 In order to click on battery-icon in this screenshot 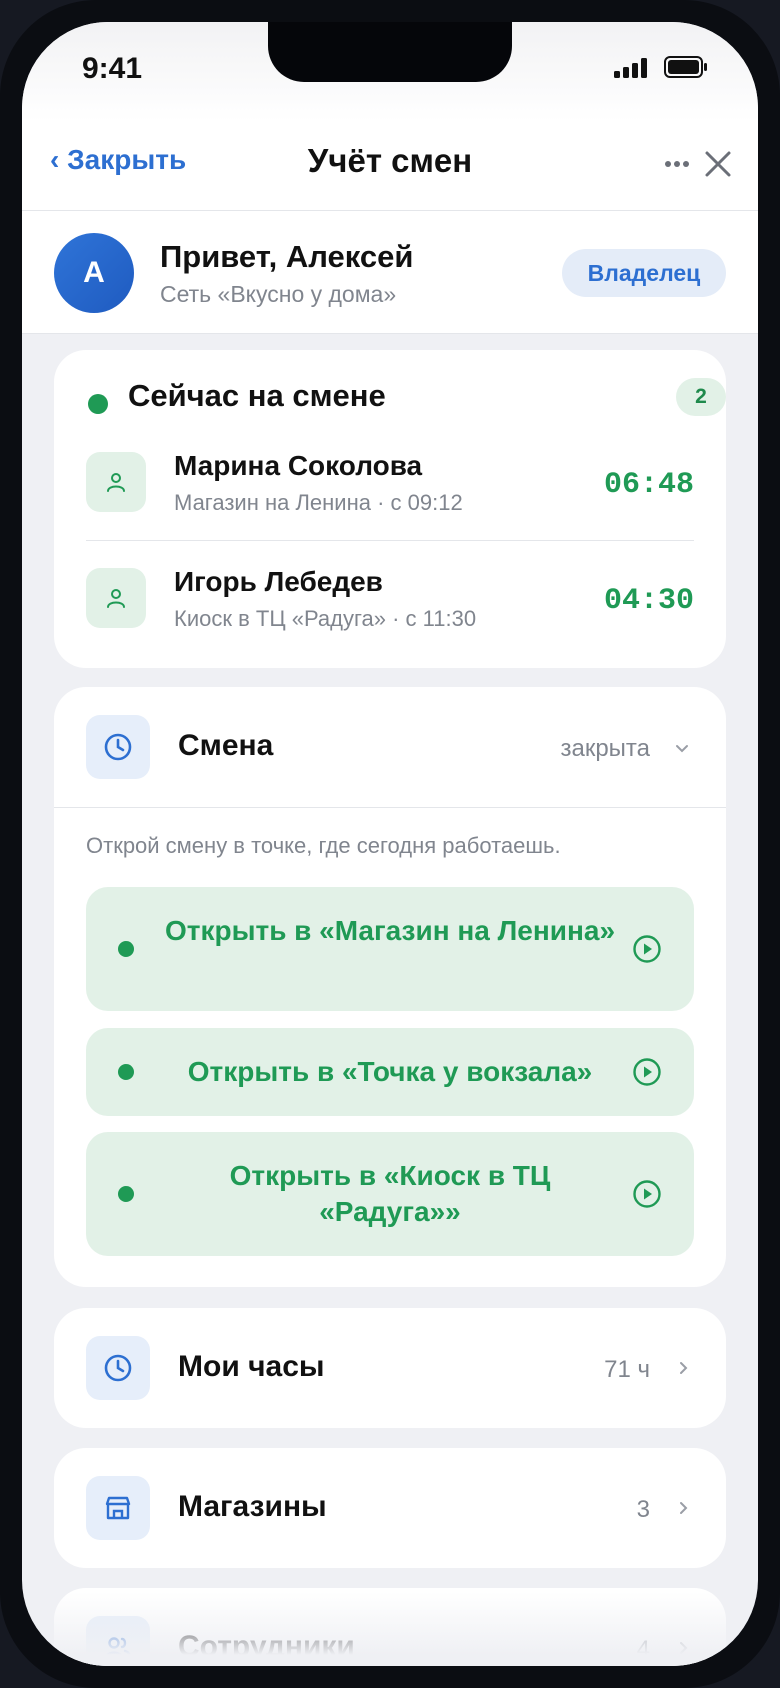, I will do `click(685, 67)`.